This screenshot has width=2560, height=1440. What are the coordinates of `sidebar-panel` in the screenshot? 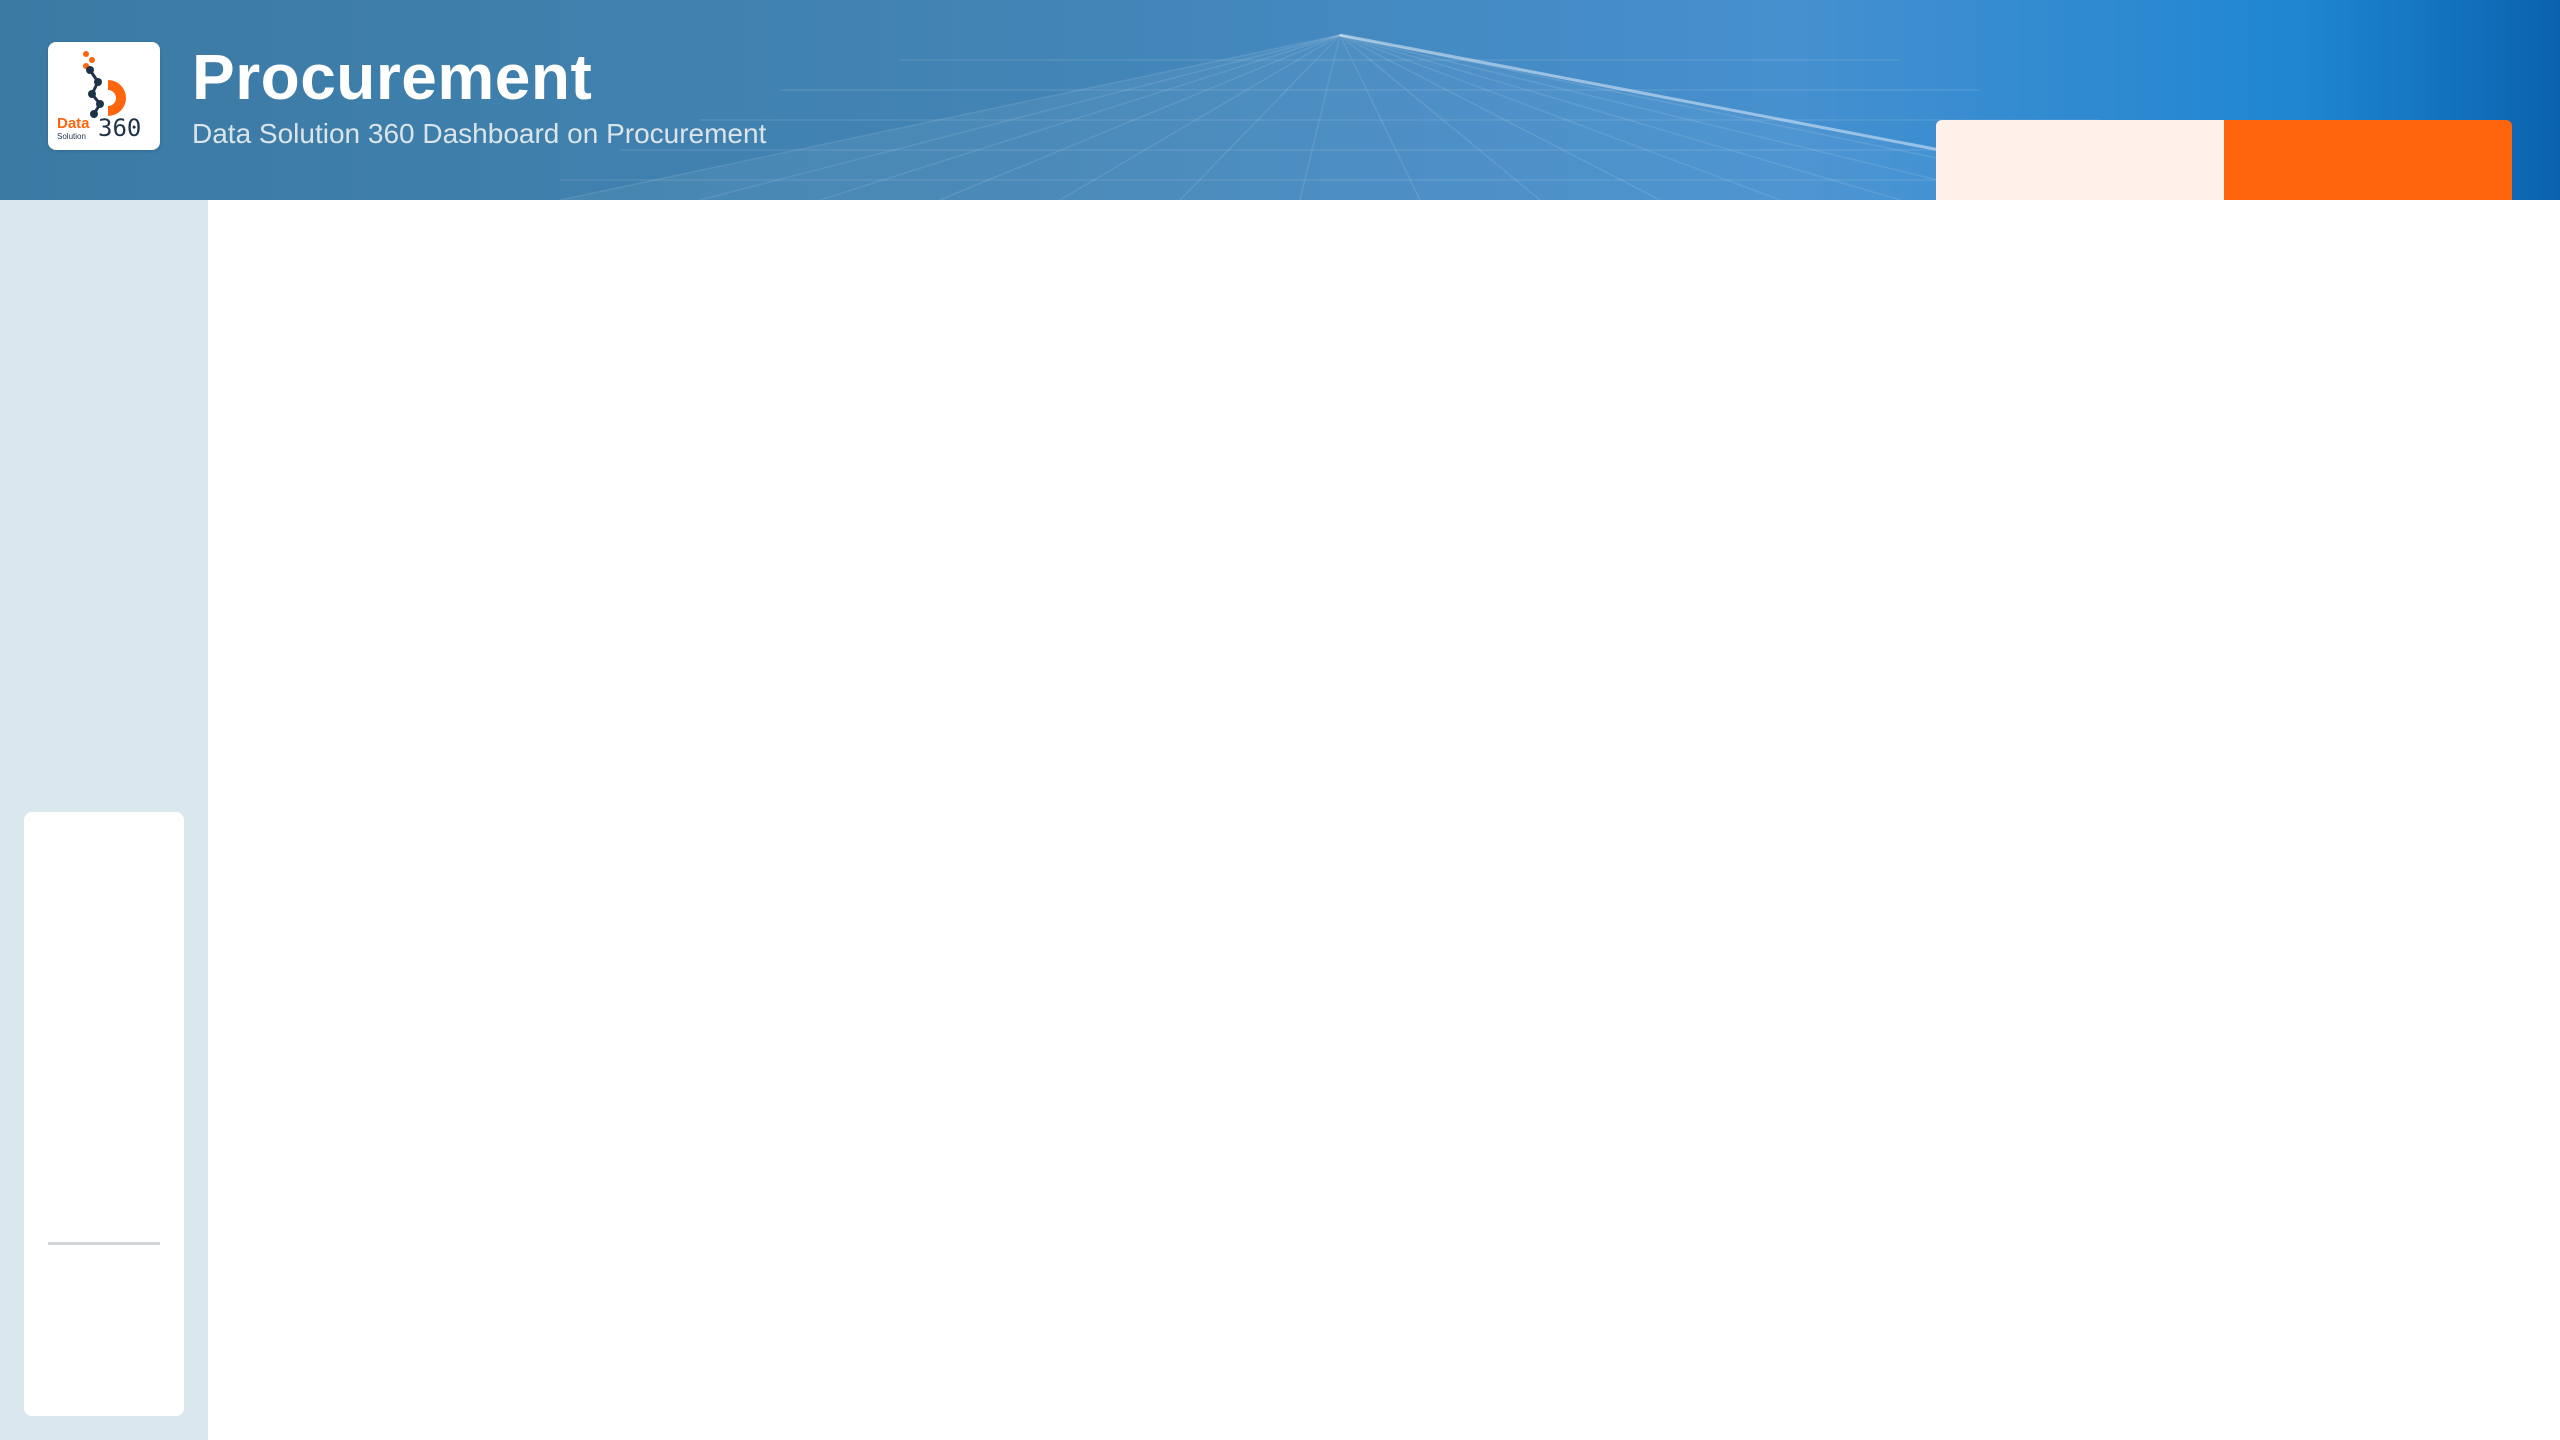 It's located at (104, 1114).